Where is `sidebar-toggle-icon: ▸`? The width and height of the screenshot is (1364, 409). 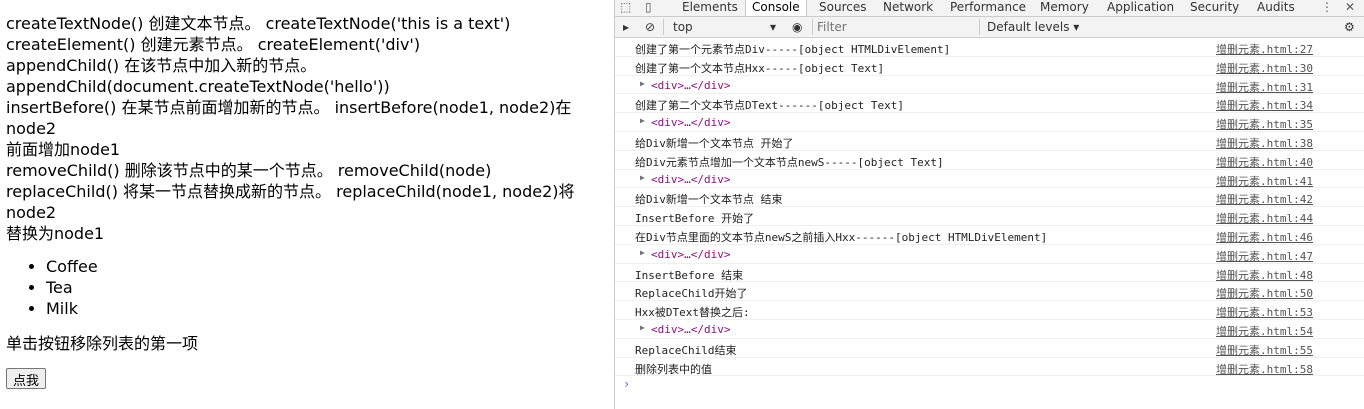 sidebar-toggle-icon: ▸ is located at coordinates (626, 27).